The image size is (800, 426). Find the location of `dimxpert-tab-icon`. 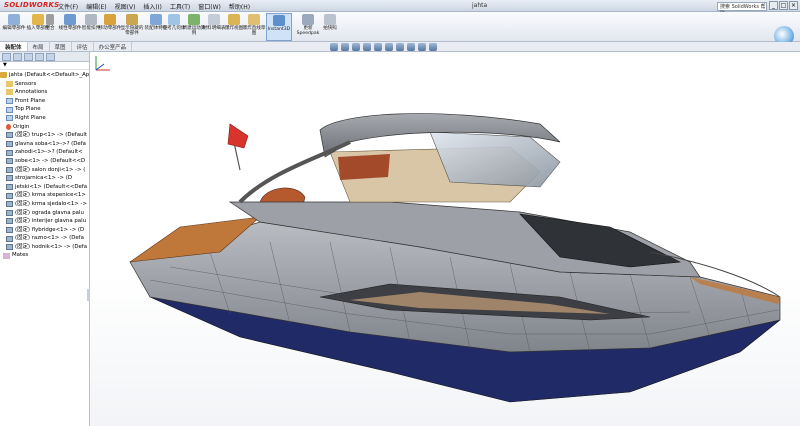

dimxpert-tab-icon is located at coordinates (39, 57).